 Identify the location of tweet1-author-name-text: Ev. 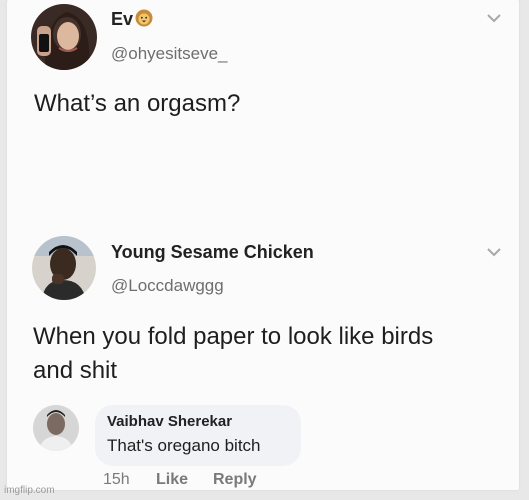
(122, 19).